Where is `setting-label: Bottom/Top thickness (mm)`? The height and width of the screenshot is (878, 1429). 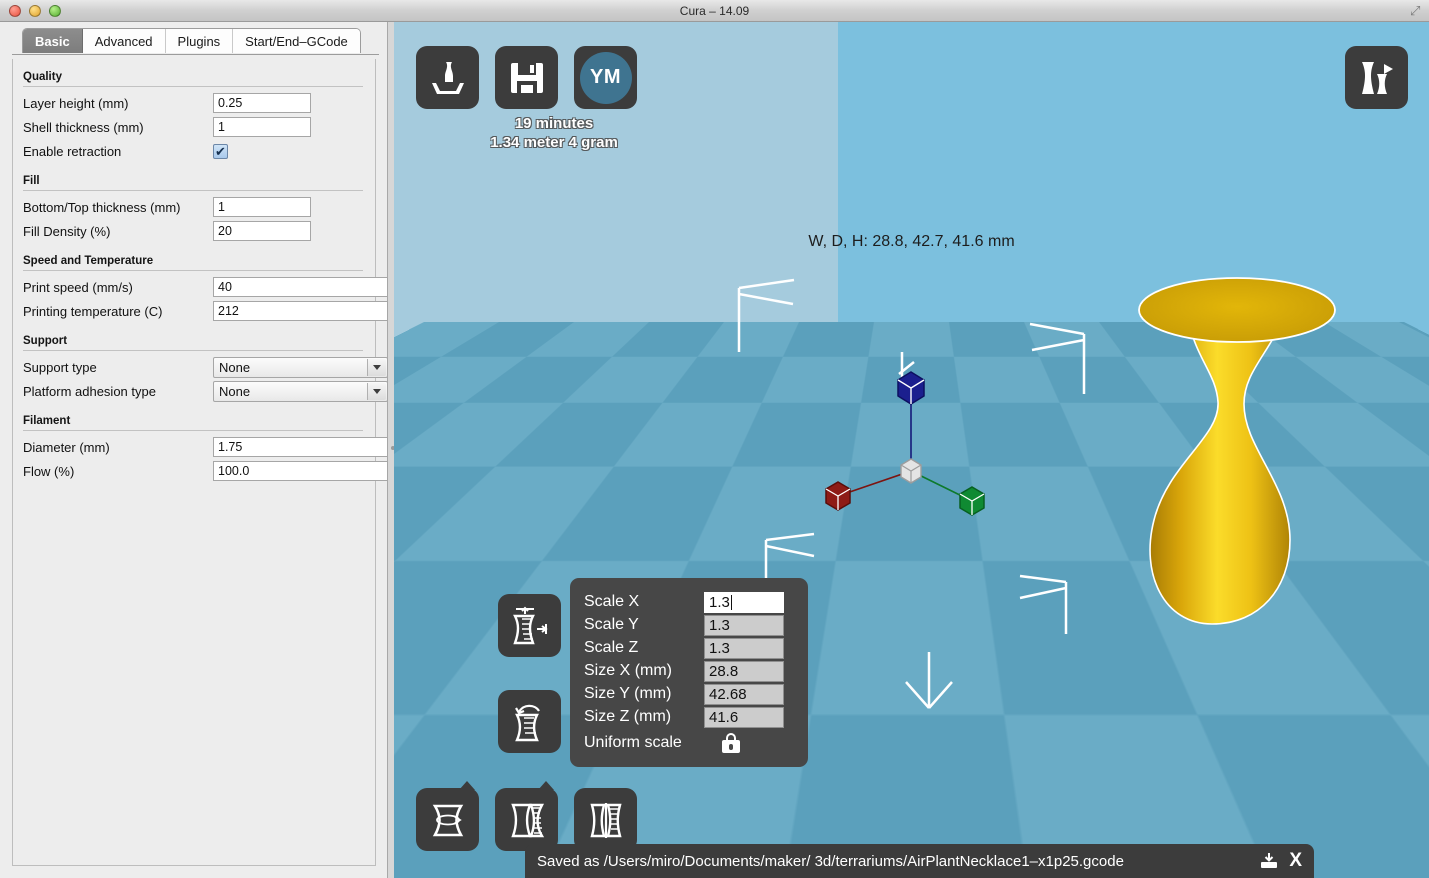
setting-label: Bottom/Top thickness (mm) is located at coordinates (102, 207).